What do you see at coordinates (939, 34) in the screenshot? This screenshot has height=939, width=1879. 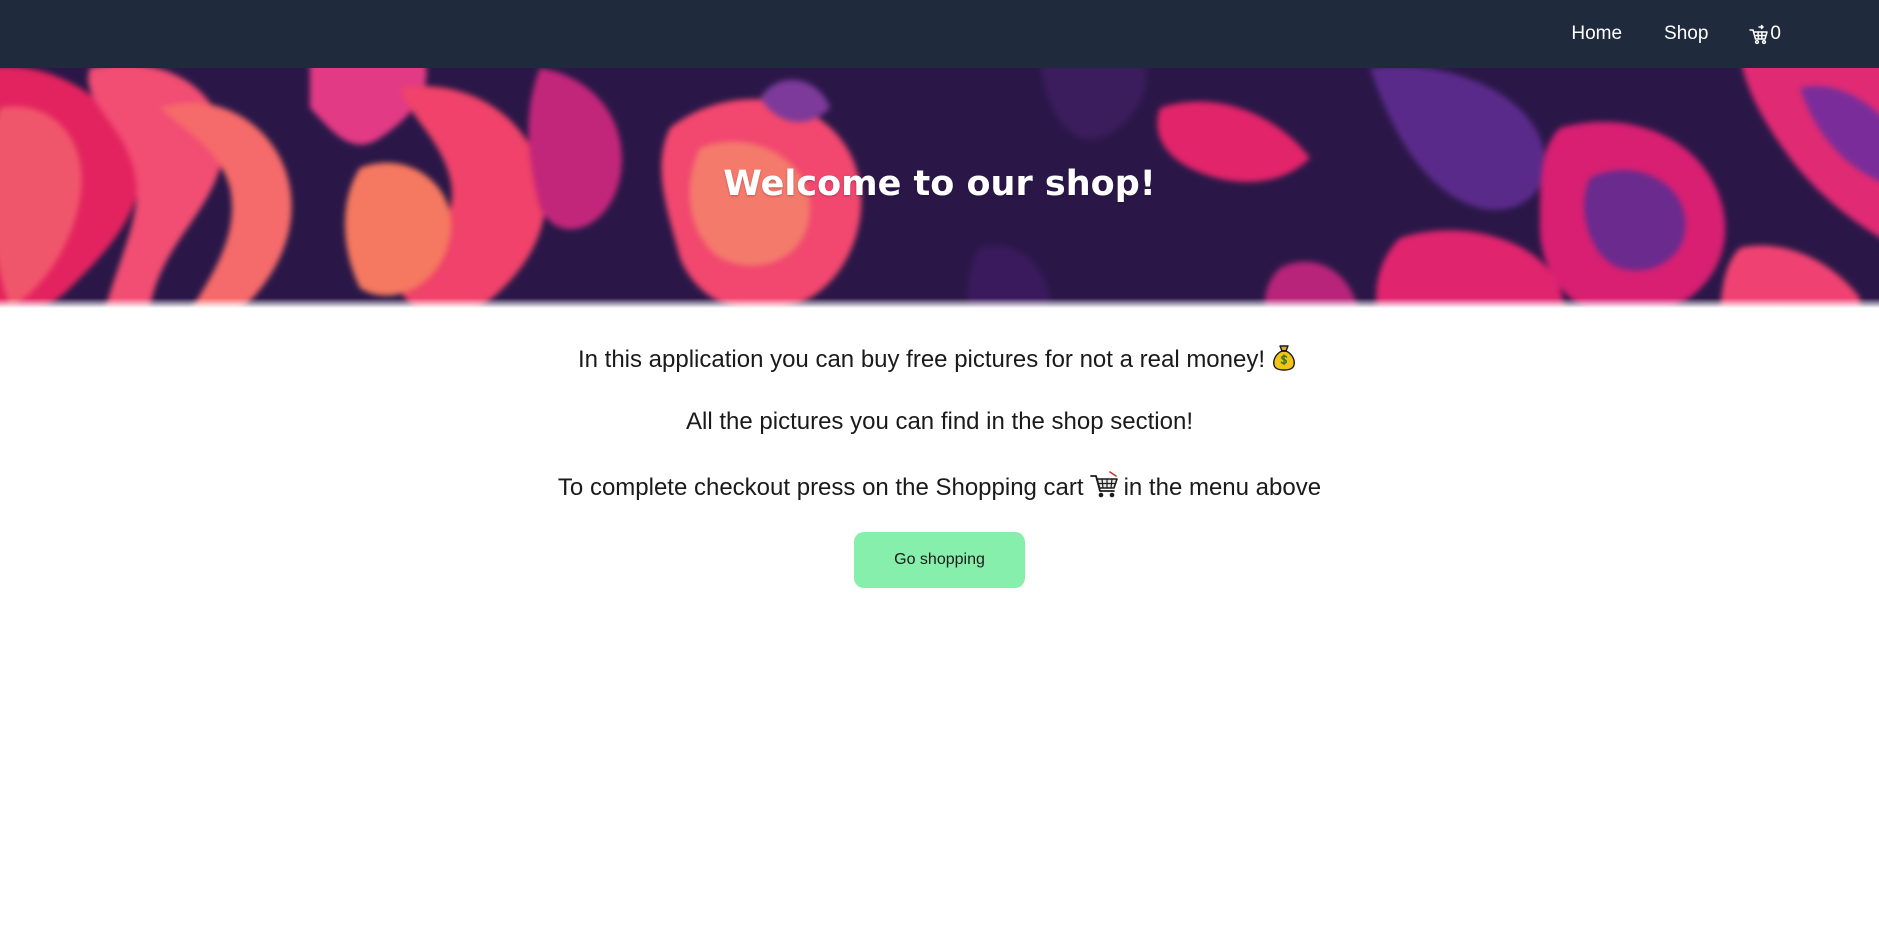 I see `top-navbar: Home Shop 0` at bounding box center [939, 34].